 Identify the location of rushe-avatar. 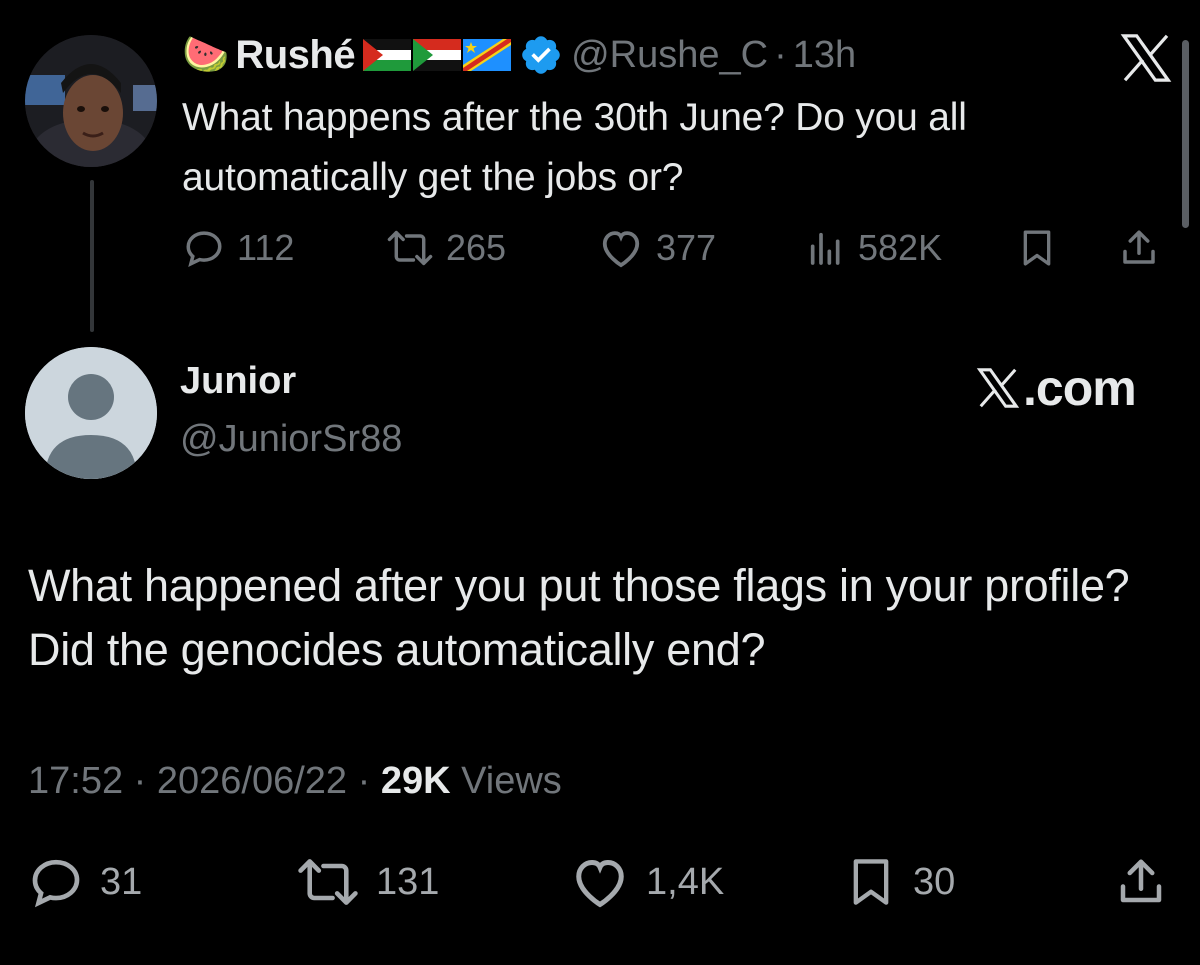
(91, 101).